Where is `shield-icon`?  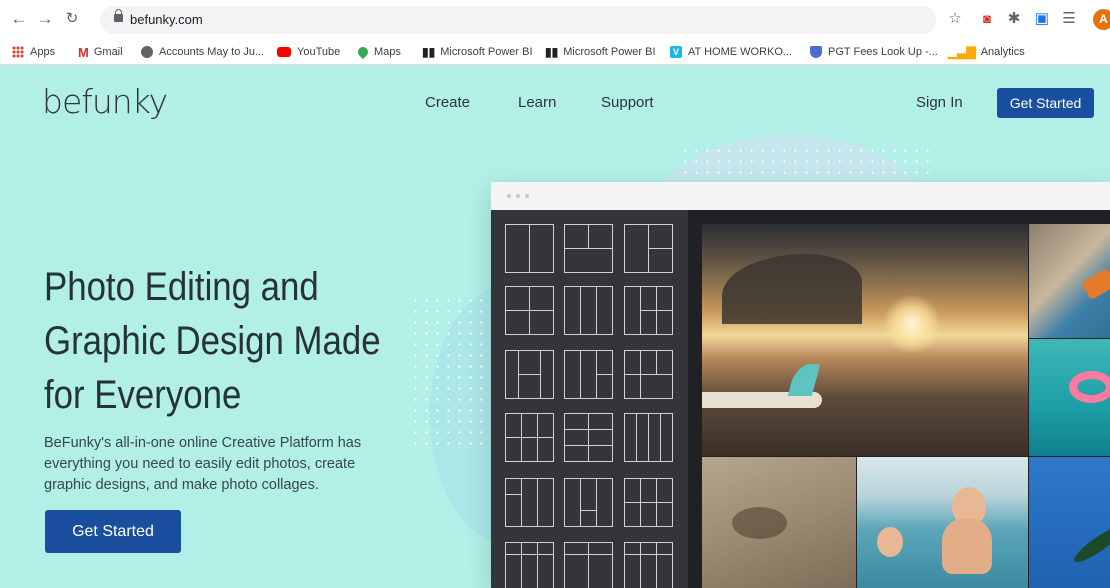
shield-icon is located at coordinates (816, 52).